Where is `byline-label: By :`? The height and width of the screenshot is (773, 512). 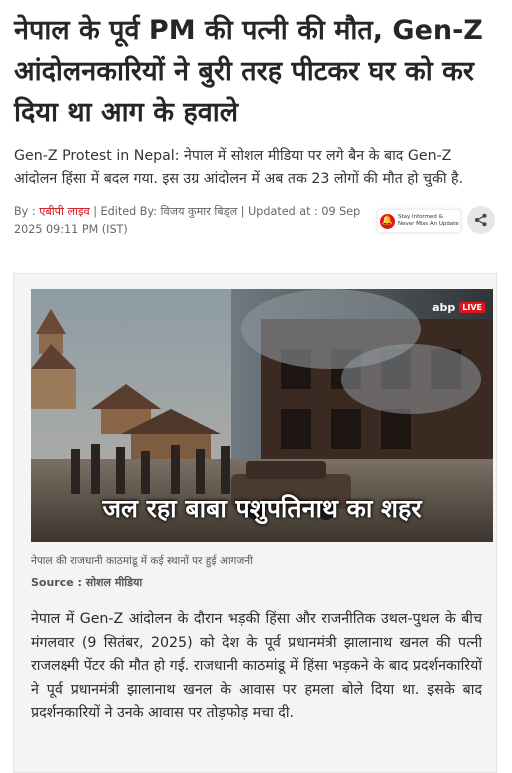 byline-label: By : is located at coordinates (27, 211).